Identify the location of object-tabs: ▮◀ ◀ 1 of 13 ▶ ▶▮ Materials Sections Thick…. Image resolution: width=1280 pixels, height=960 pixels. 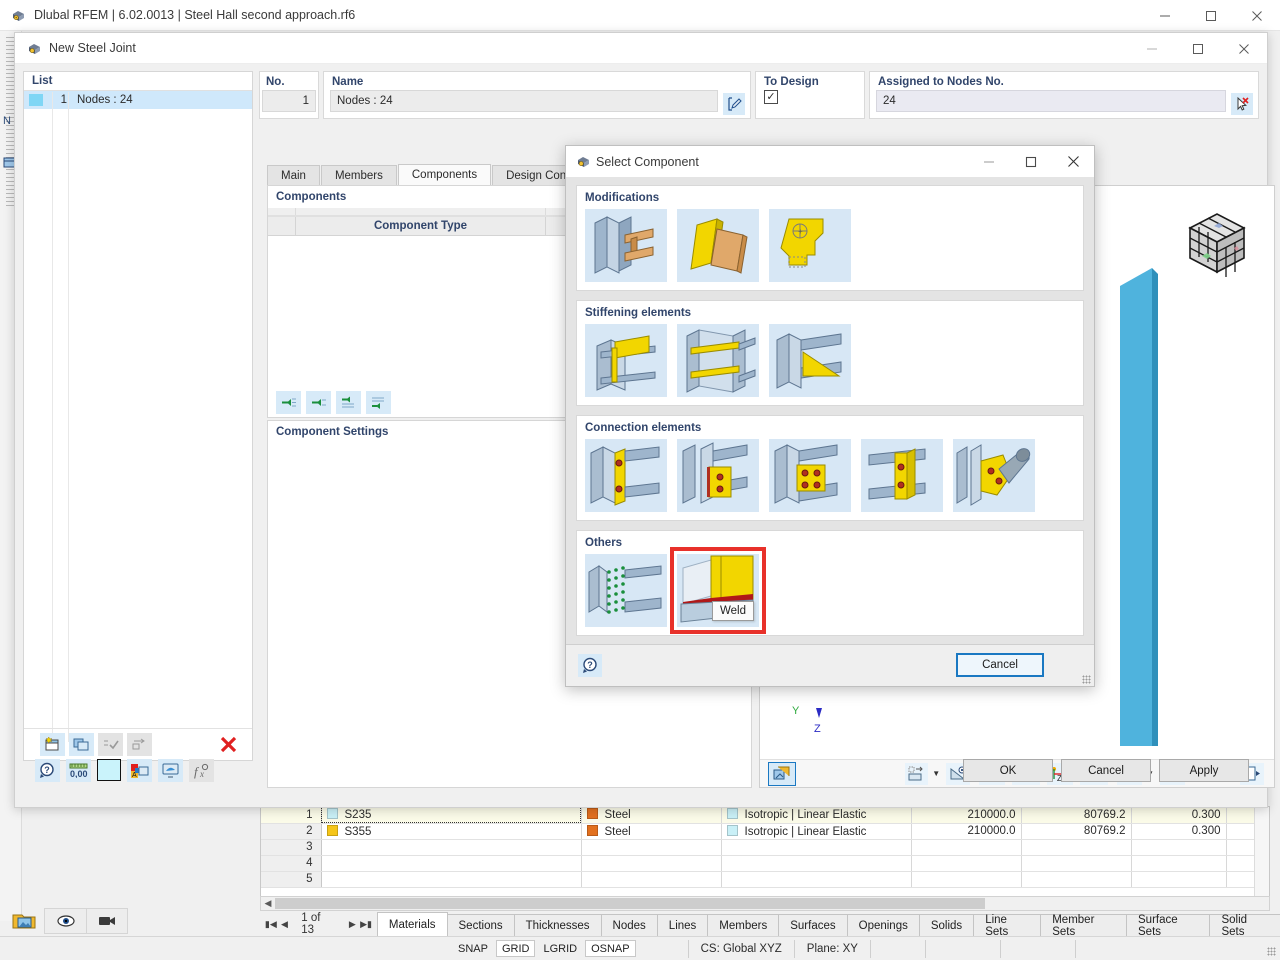
(770, 925).